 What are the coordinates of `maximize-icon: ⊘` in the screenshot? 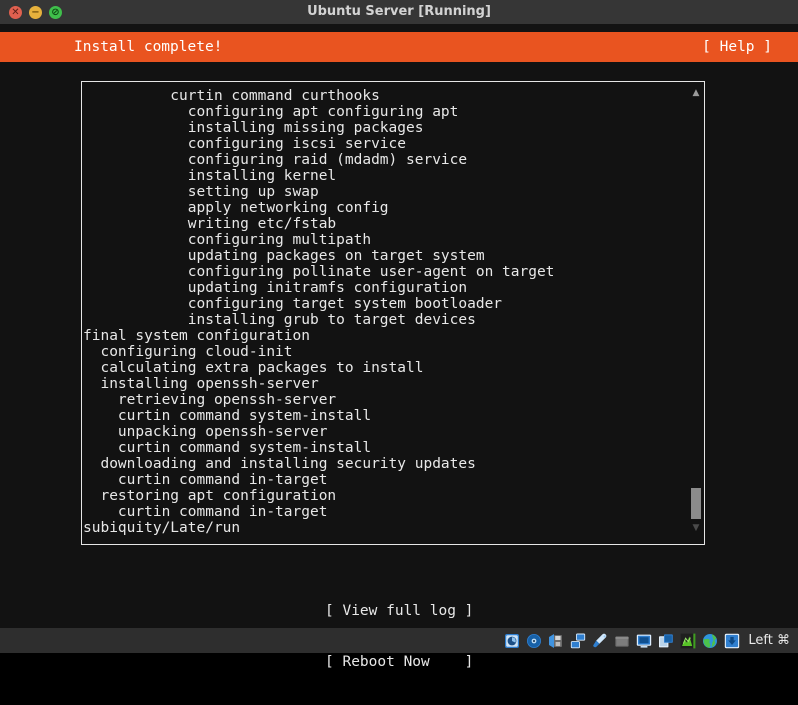 It's located at (55, 12).